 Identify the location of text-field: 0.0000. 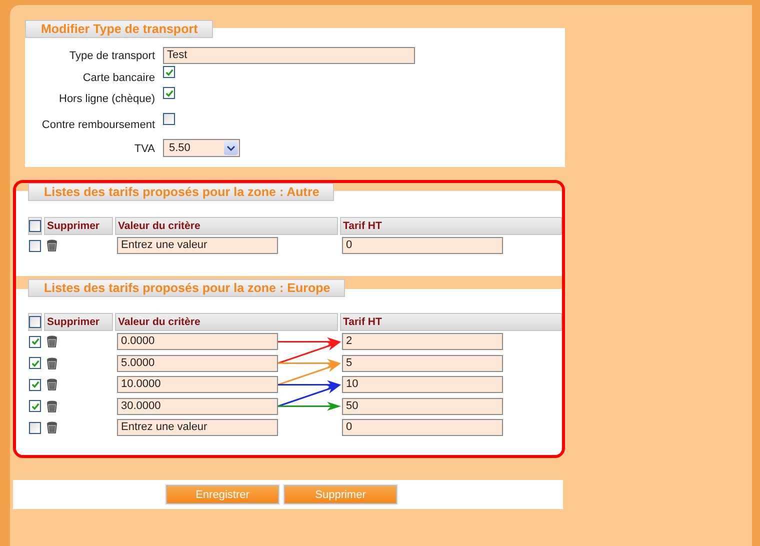
(197, 341).